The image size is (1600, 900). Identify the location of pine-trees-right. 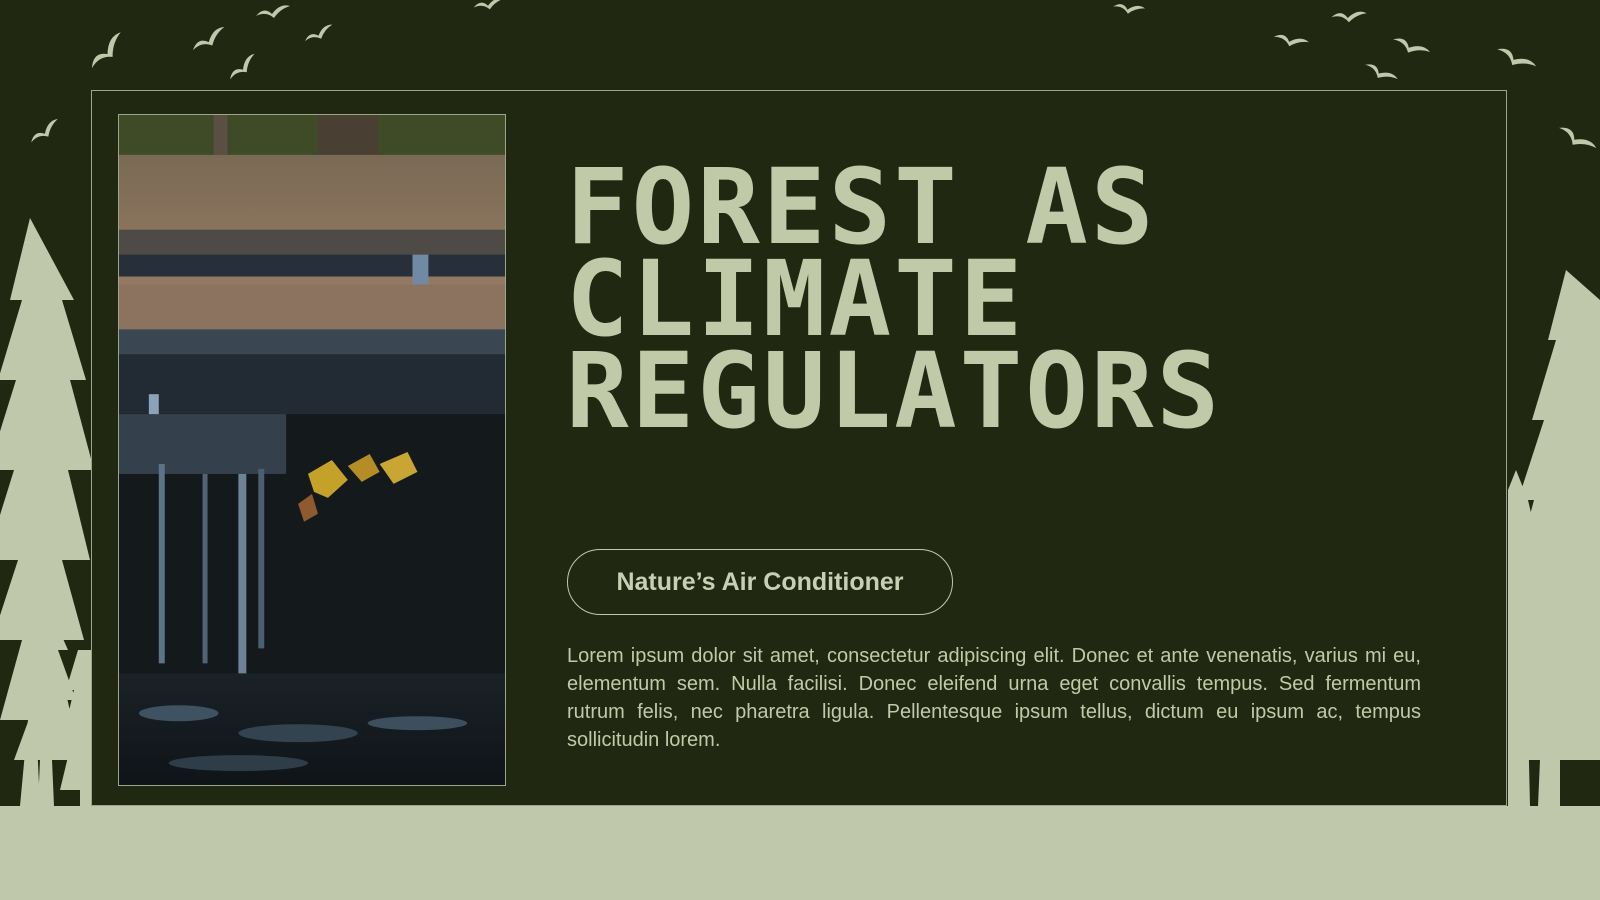
(1554, 538).